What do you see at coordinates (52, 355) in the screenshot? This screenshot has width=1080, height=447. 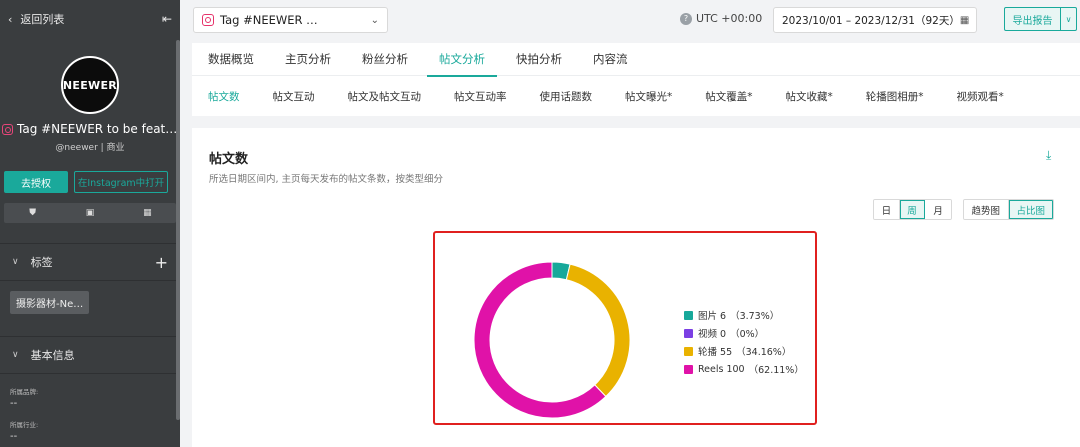 I see `basic-info-label: 基本信息` at bounding box center [52, 355].